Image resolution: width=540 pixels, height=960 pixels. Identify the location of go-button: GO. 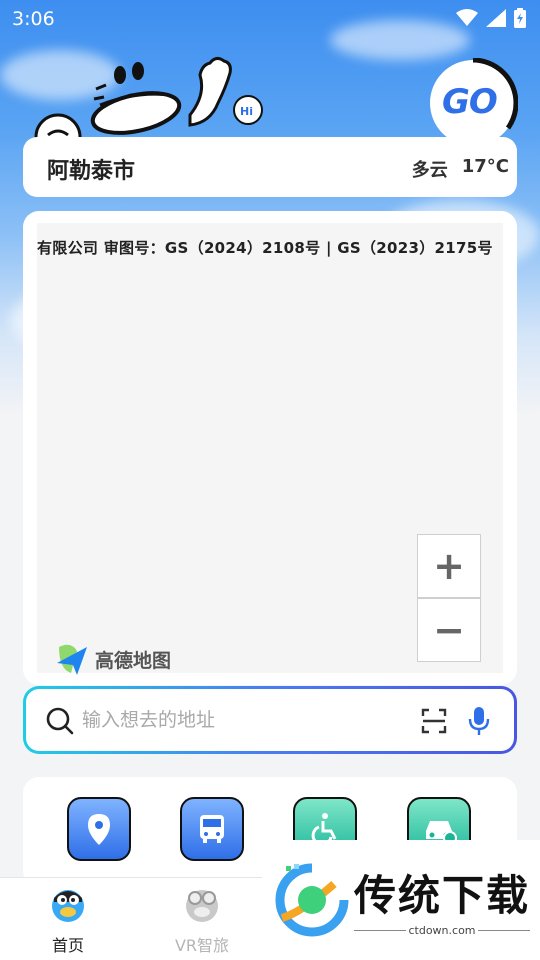
(473, 102).